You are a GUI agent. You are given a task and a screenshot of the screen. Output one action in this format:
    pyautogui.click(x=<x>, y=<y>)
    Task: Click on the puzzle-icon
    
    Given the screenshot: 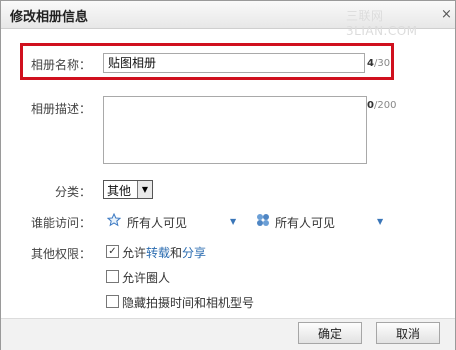 What is the action you would take?
    pyautogui.click(x=263, y=220)
    